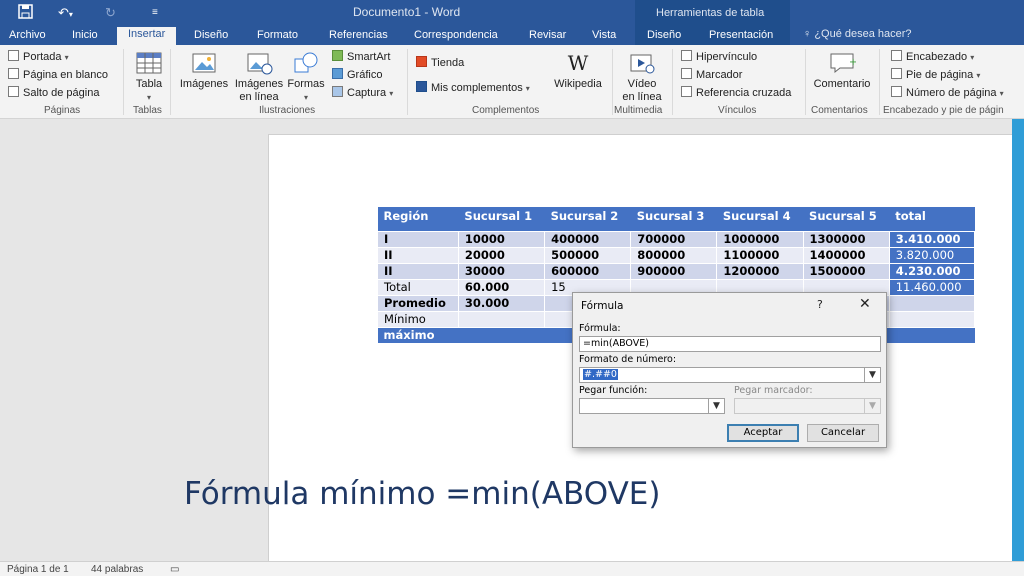 This screenshot has width=1024, height=576. Describe the element at coordinates (306, 77) in the screenshot. I see `formas-button: Formas ▾` at that location.